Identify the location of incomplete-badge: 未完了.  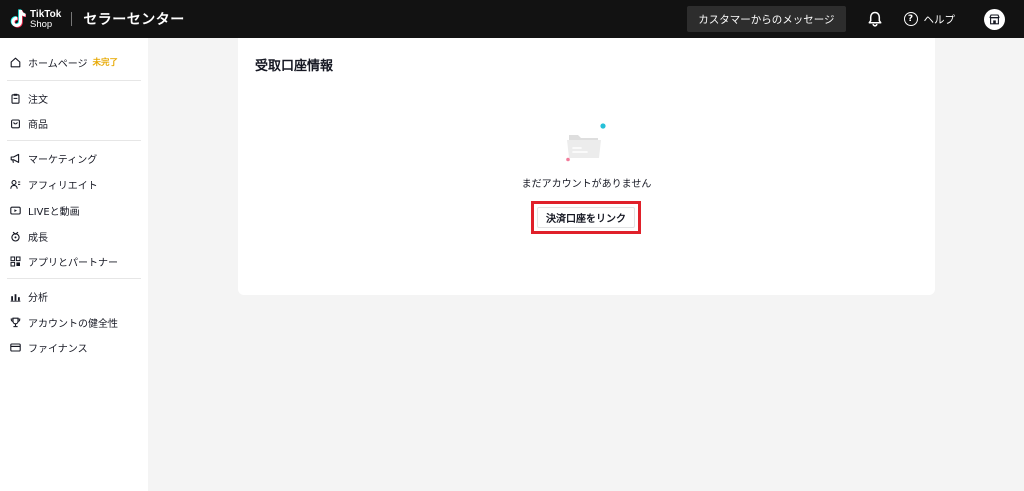
(105, 63).